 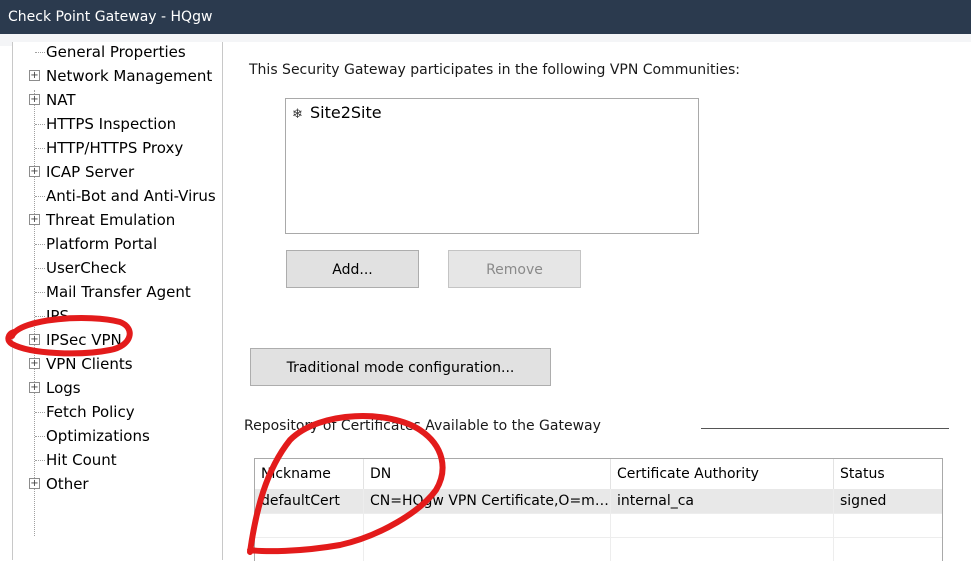 I want to click on tree-item-label: IPSec VPN, so click(x=84, y=340).